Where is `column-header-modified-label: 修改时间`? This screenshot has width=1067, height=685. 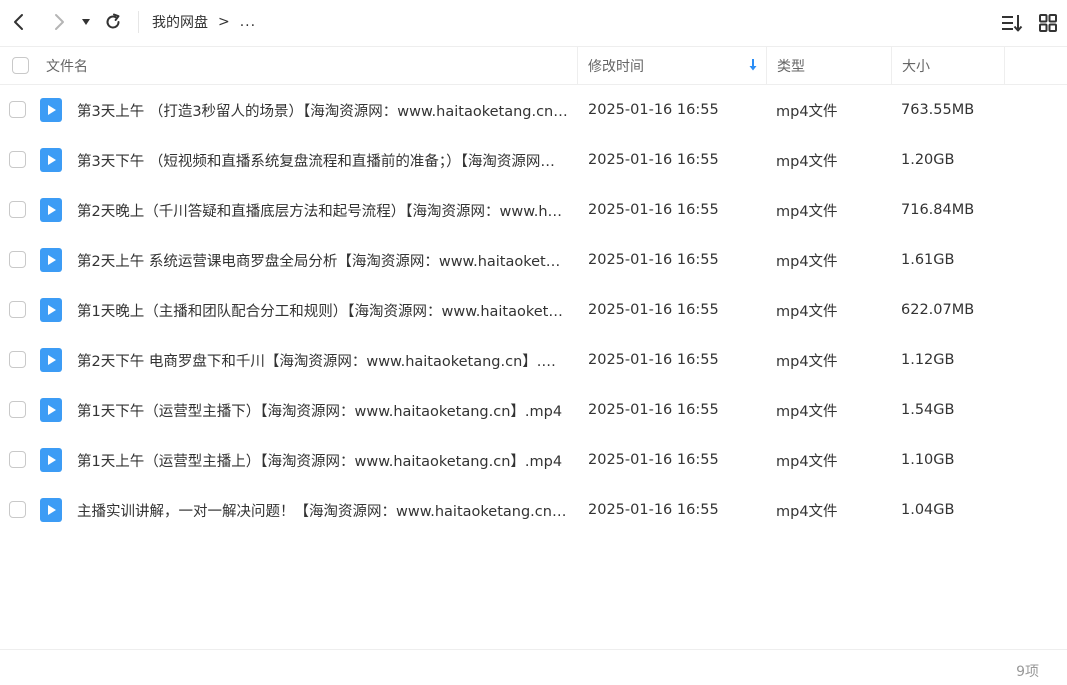
column-header-modified-label: 修改时间 is located at coordinates (616, 66).